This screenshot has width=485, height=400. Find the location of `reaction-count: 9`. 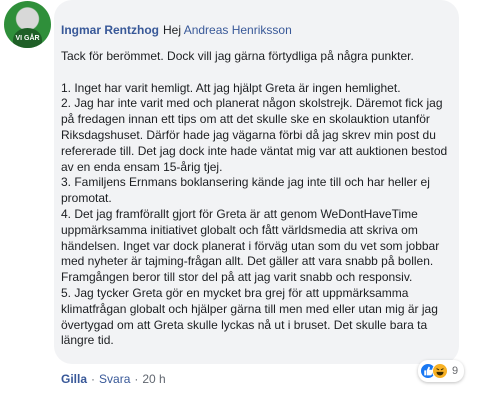

reaction-count: 9 is located at coordinates (455, 371).